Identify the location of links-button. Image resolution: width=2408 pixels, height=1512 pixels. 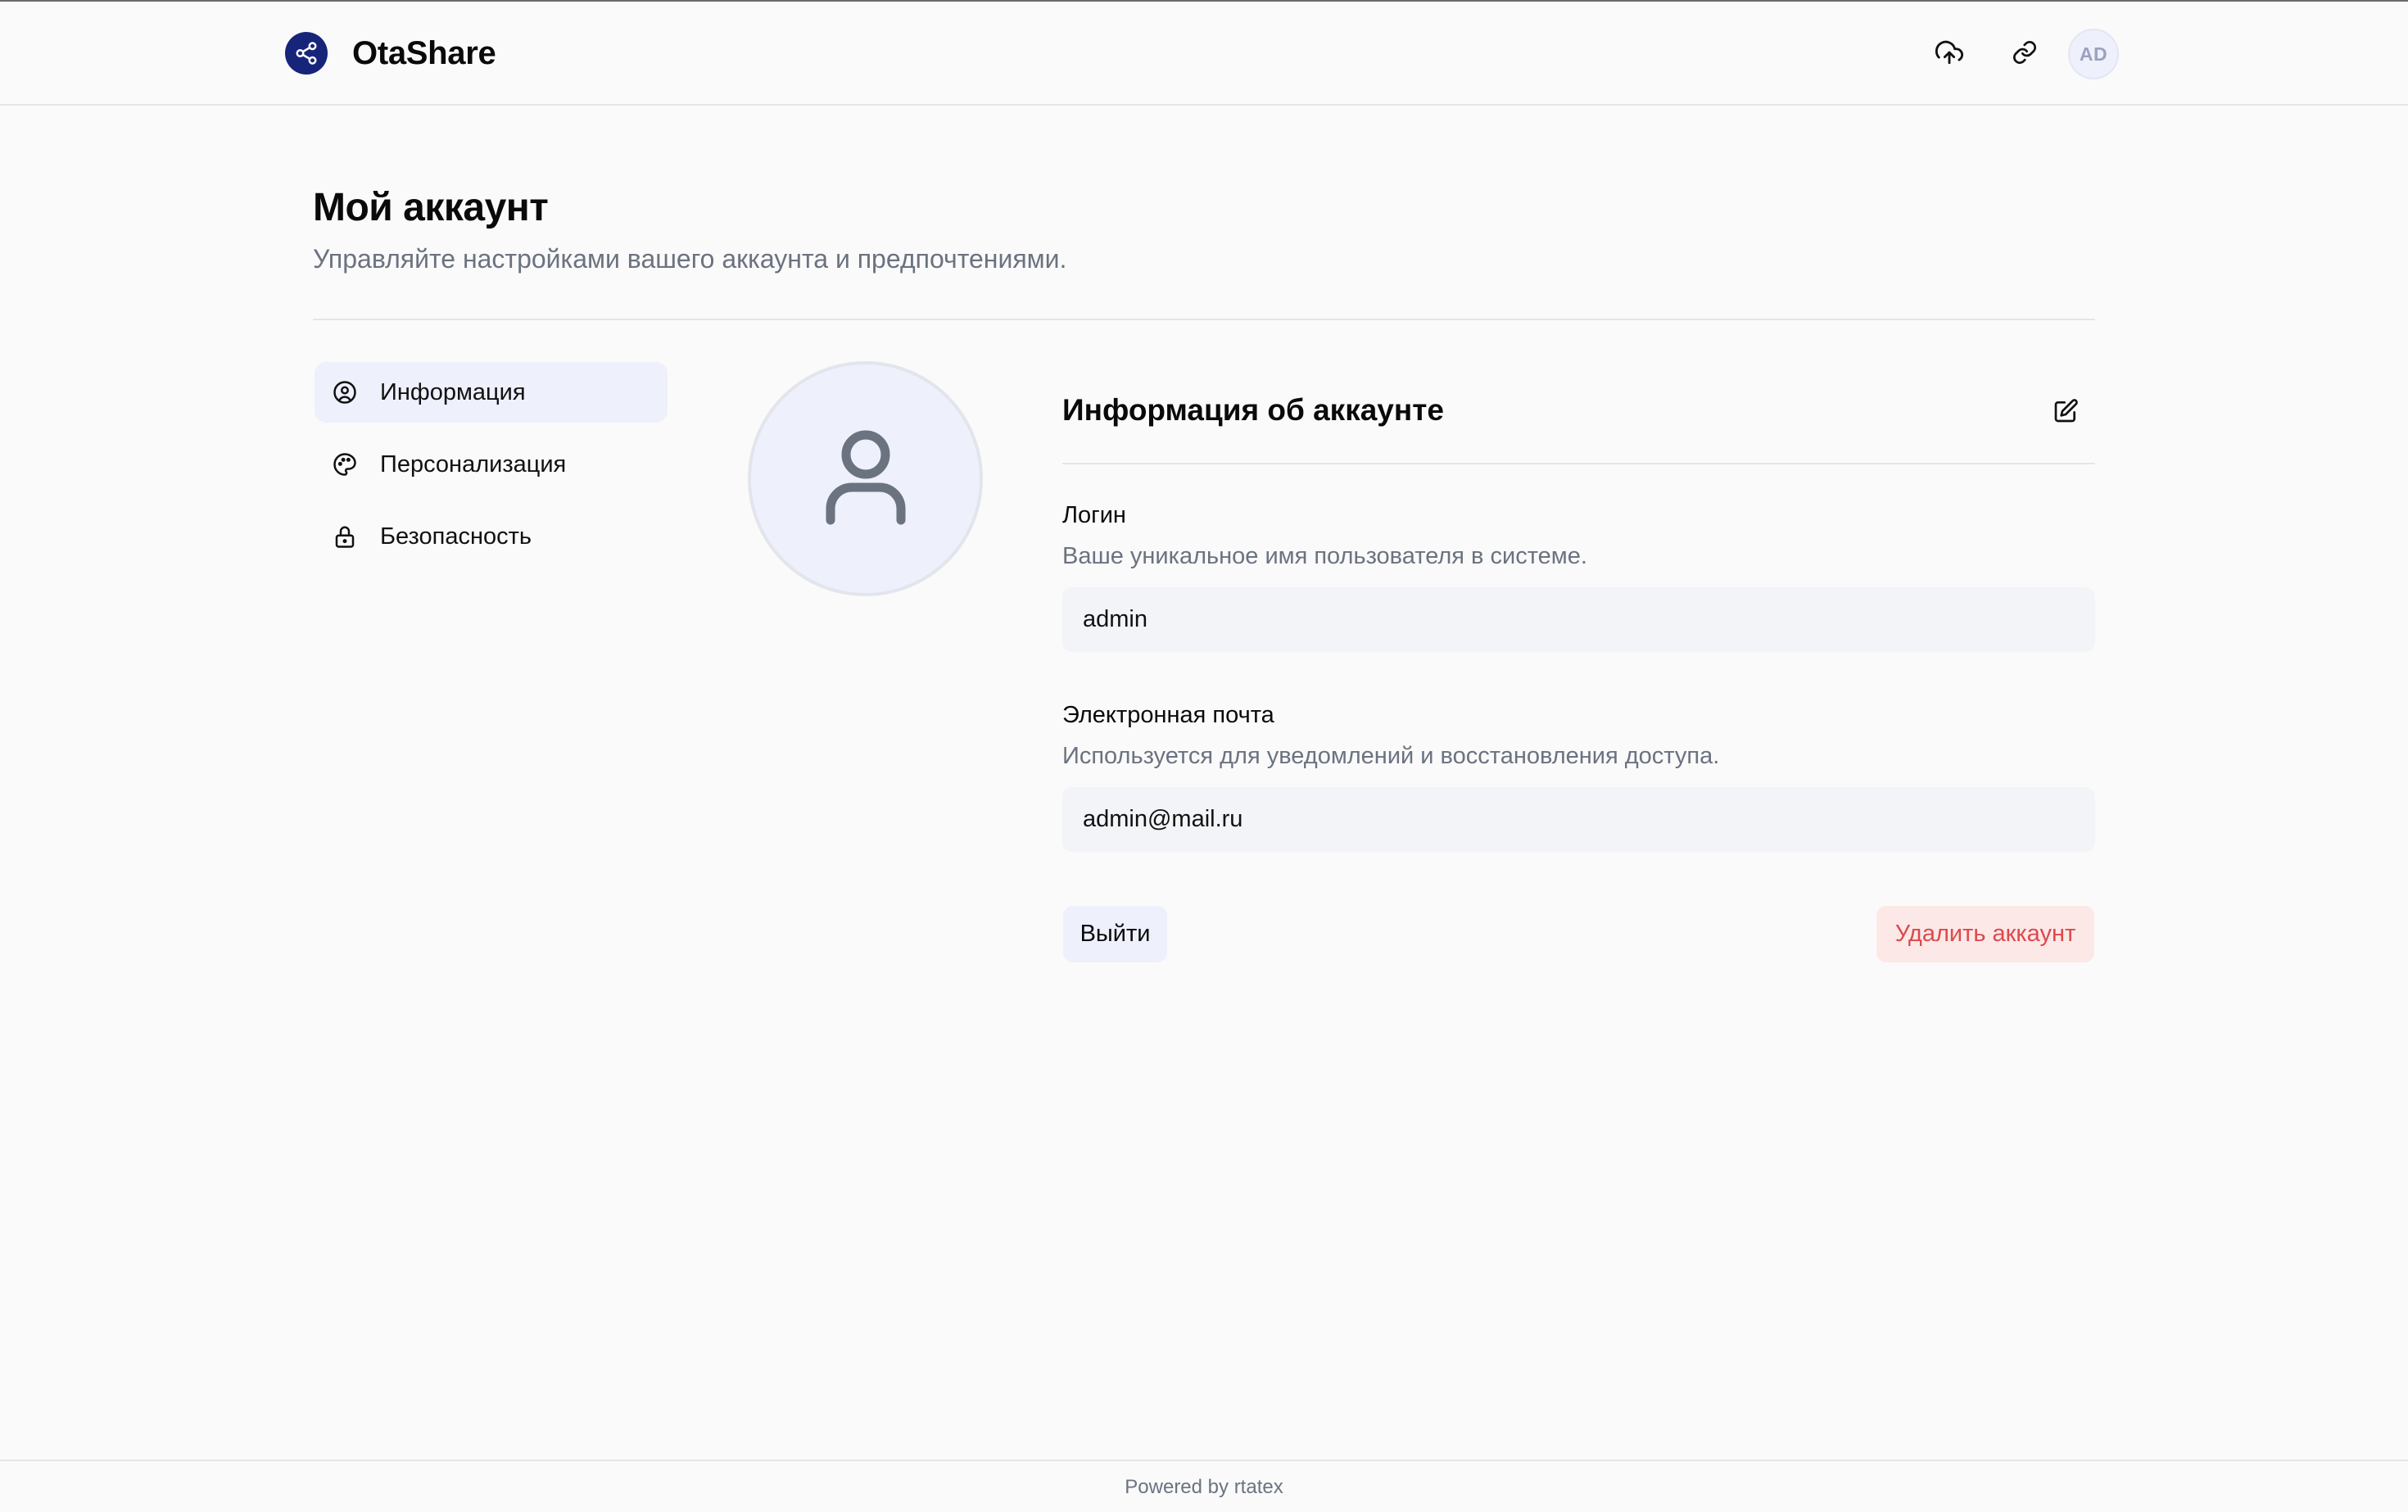
(2024, 54).